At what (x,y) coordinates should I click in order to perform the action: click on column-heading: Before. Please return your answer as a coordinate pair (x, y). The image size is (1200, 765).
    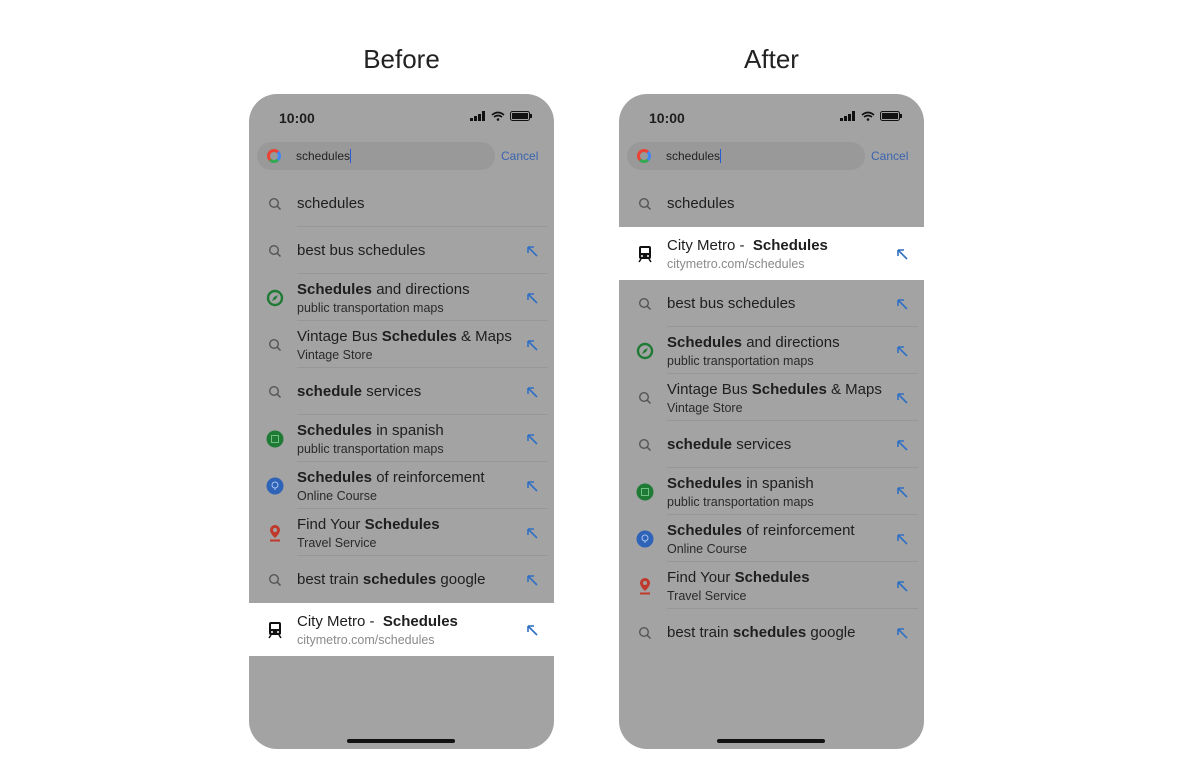
    Looking at the image, I should click on (401, 59).